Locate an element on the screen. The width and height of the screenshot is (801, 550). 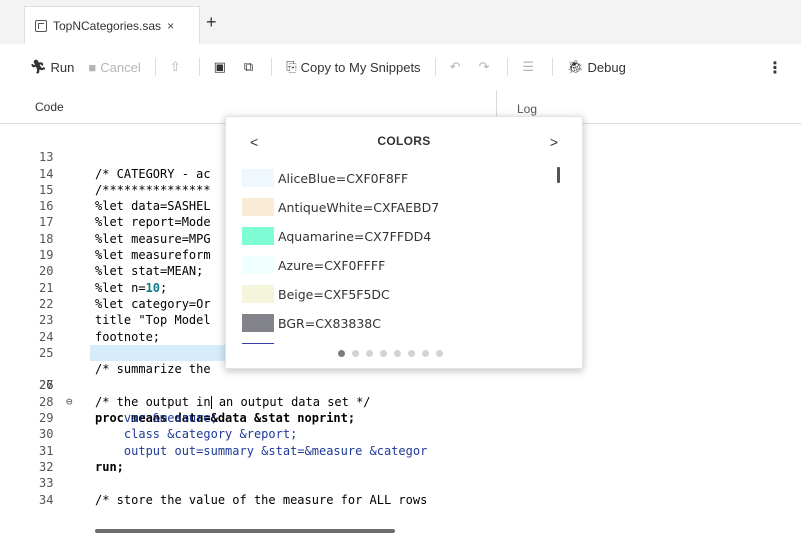
horizontal-scrollbar is located at coordinates (245, 531).